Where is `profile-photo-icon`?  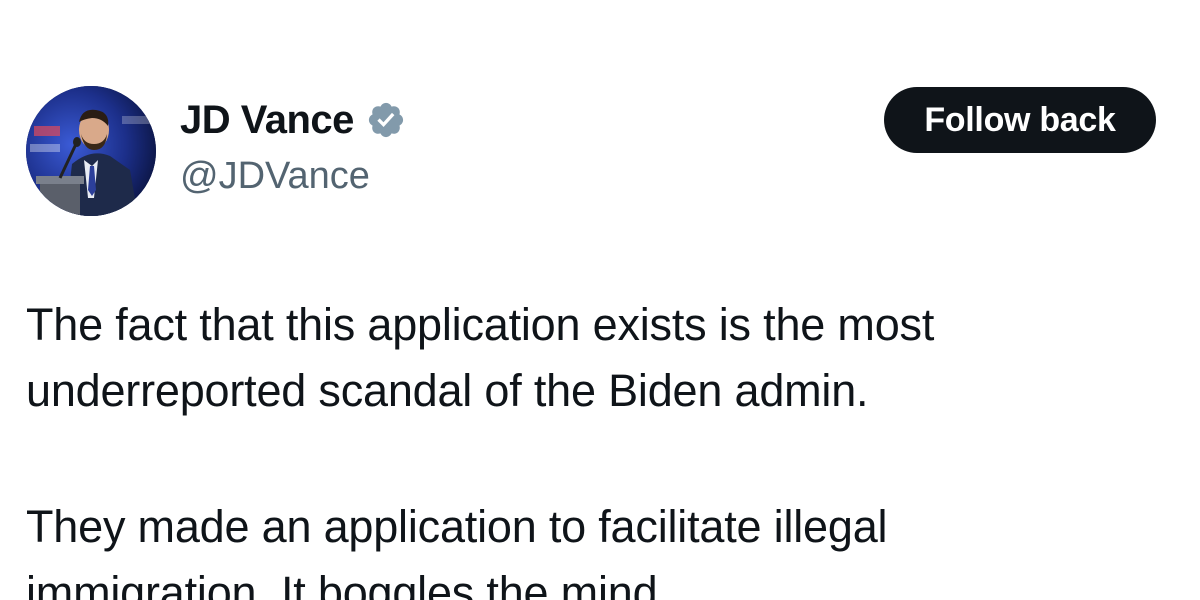
profile-photo-icon is located at coordinates (91, 151).